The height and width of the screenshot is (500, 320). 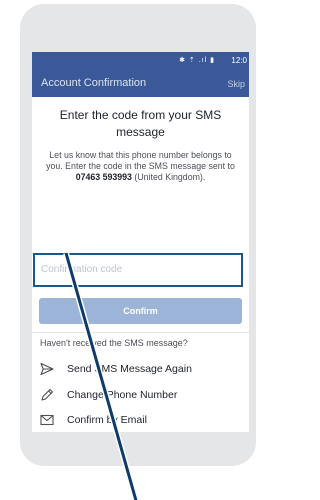 What do you see at coordinates (197, 60) in the screenshot?
I see `status-icons: ✱ ⇡ .ıl ▮` at bounding box center [197, 60].